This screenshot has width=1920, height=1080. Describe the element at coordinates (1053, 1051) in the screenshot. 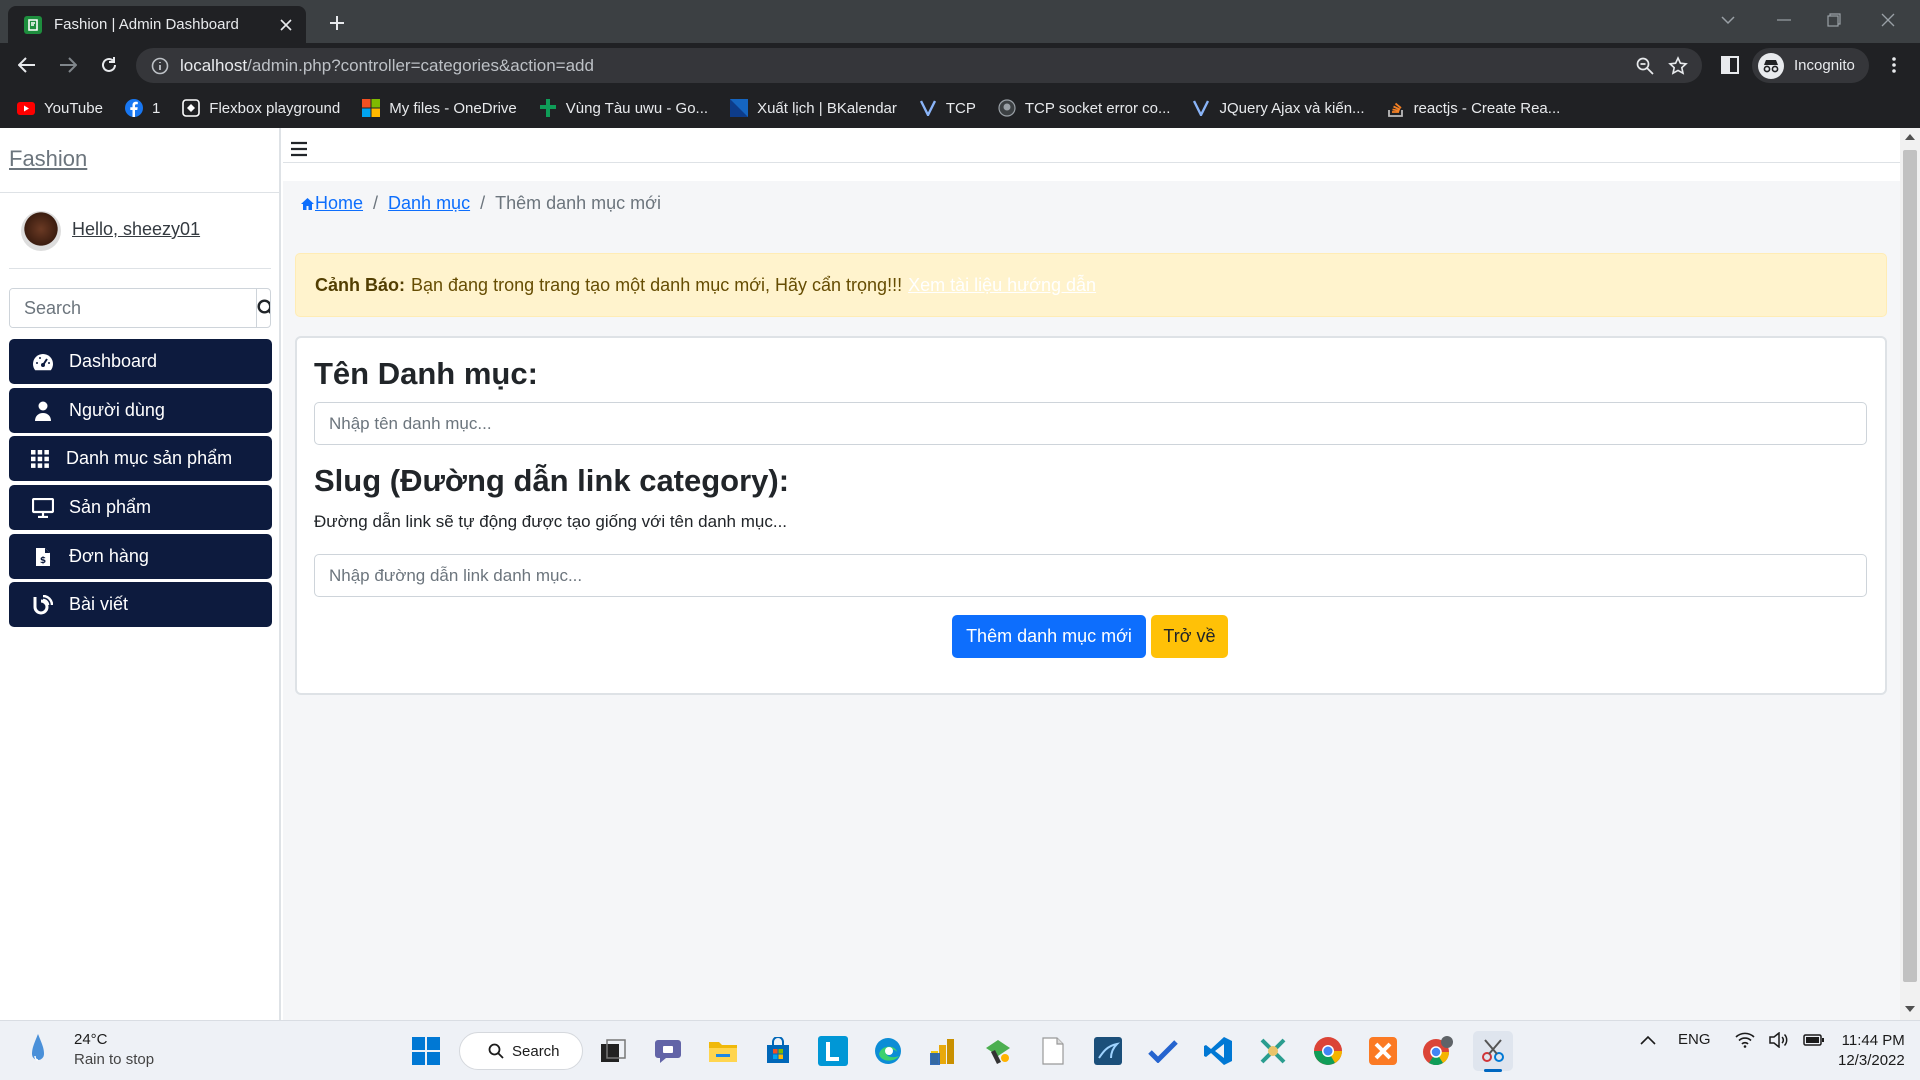

I see `notepad-file-icon` at that location.